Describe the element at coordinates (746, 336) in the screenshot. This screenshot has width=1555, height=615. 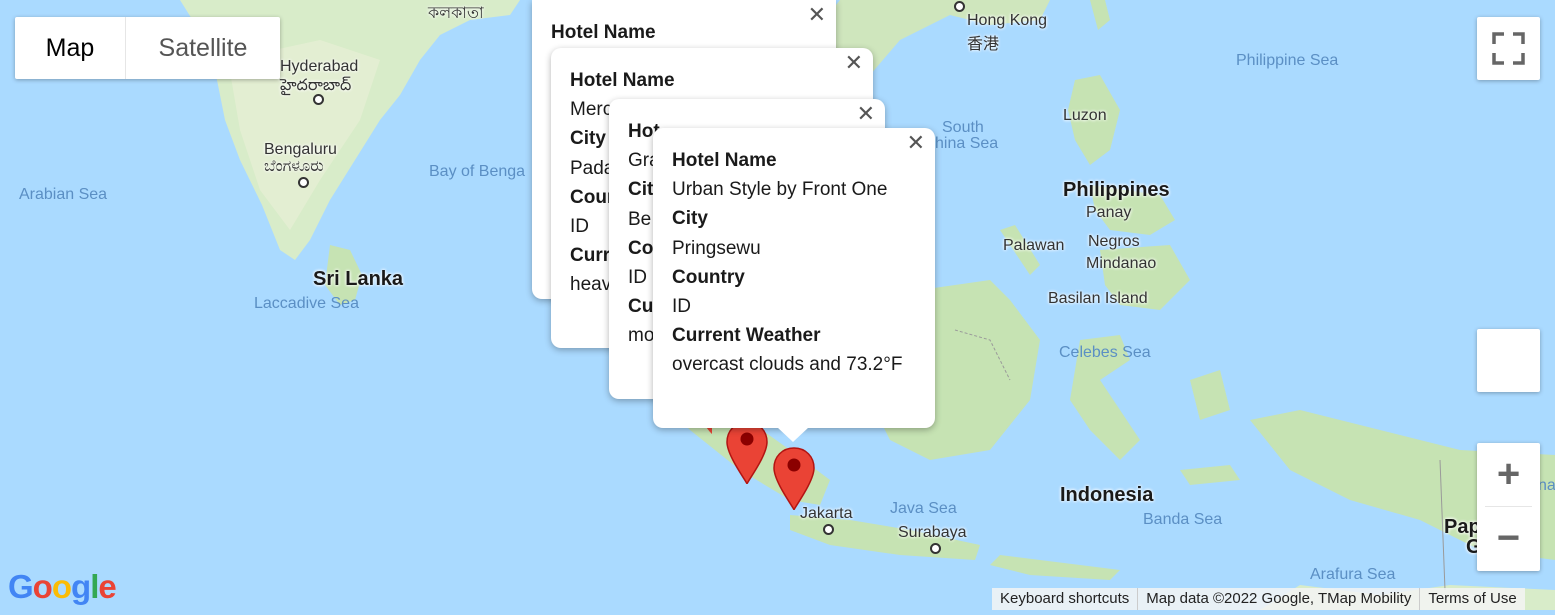
I see `info-key: Current Weather` at that location.